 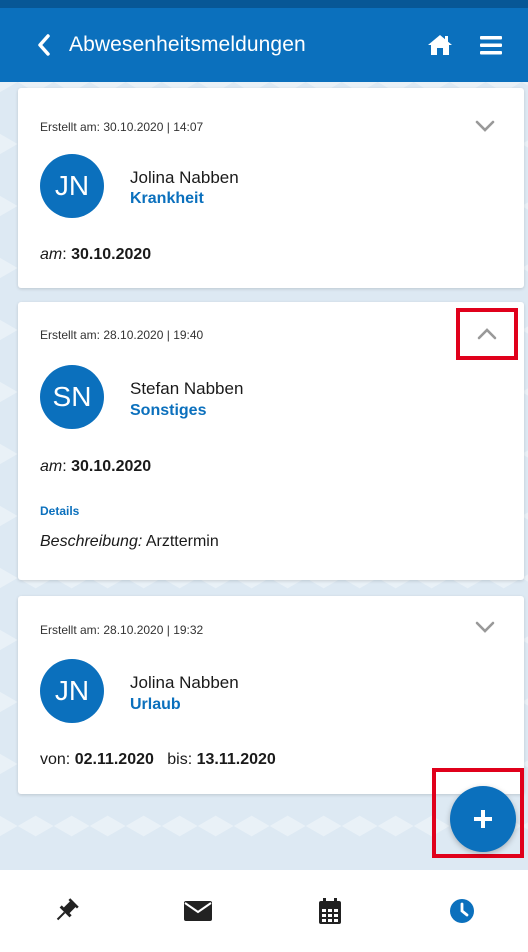 What do you see at coordinates (236, 759) in the screenshot?
I see `to-date: 13.11.2020` at bounding box center [236, 759].